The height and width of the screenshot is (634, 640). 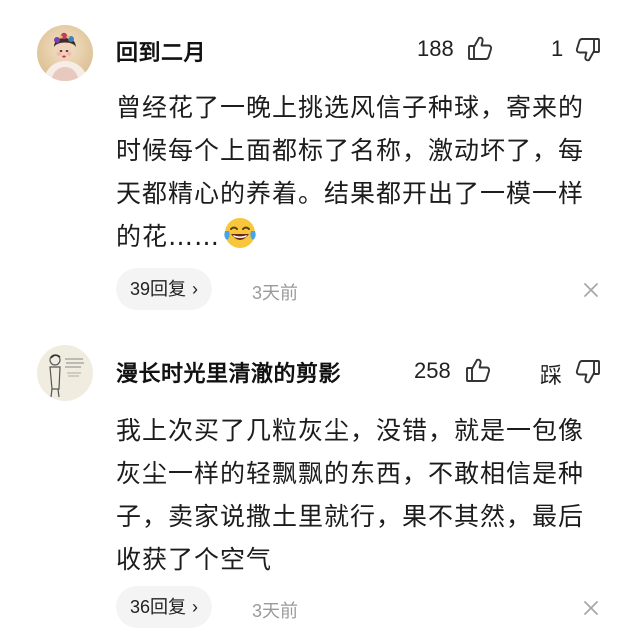 I want to click on avatar-sketch-image, so click(x=65, y=373).